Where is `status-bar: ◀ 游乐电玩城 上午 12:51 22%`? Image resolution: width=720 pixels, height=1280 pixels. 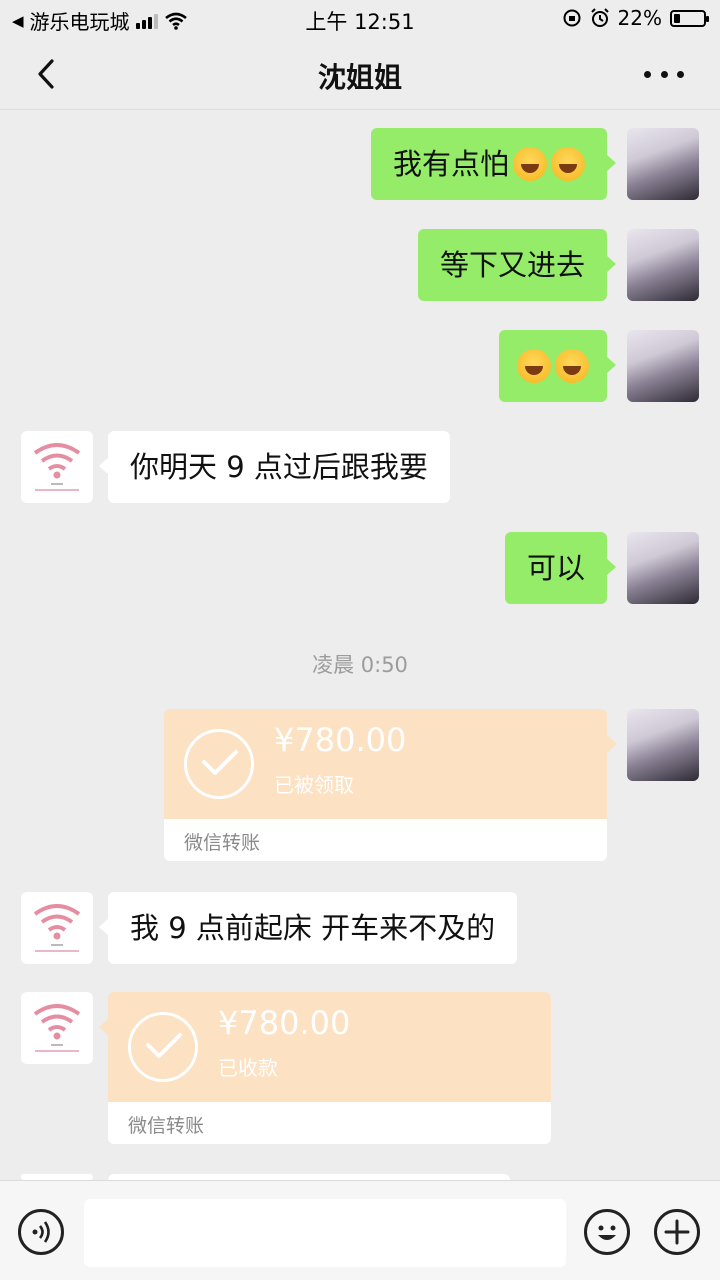
status-bar: ◀ 游乐电玩城 上午 12:51 22% is located at coordinates (360, 19).